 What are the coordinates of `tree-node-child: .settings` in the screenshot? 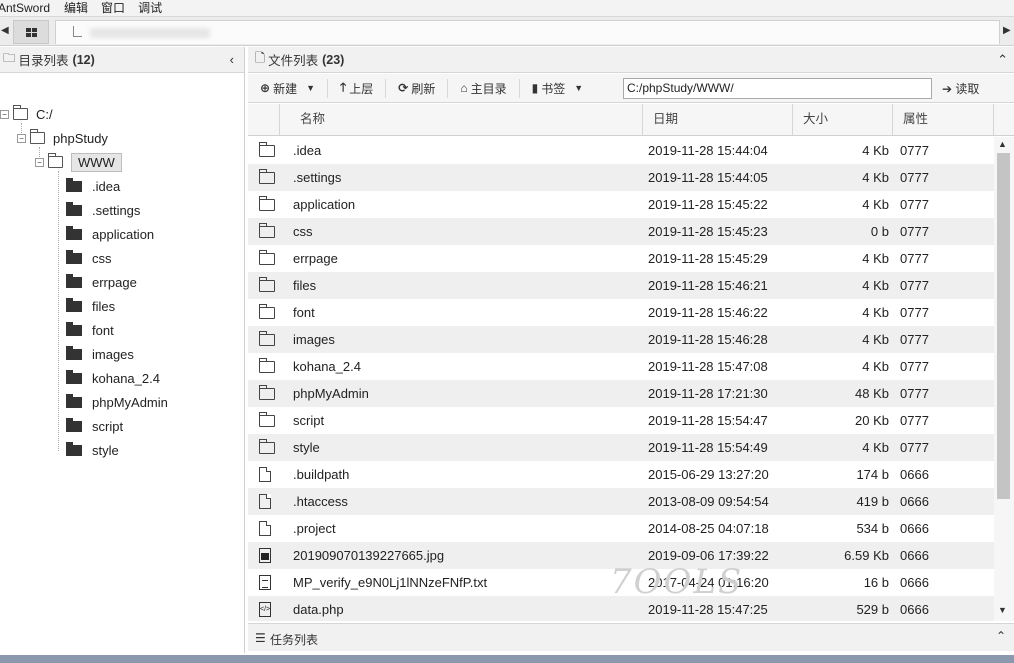 It's located at (103, 210).